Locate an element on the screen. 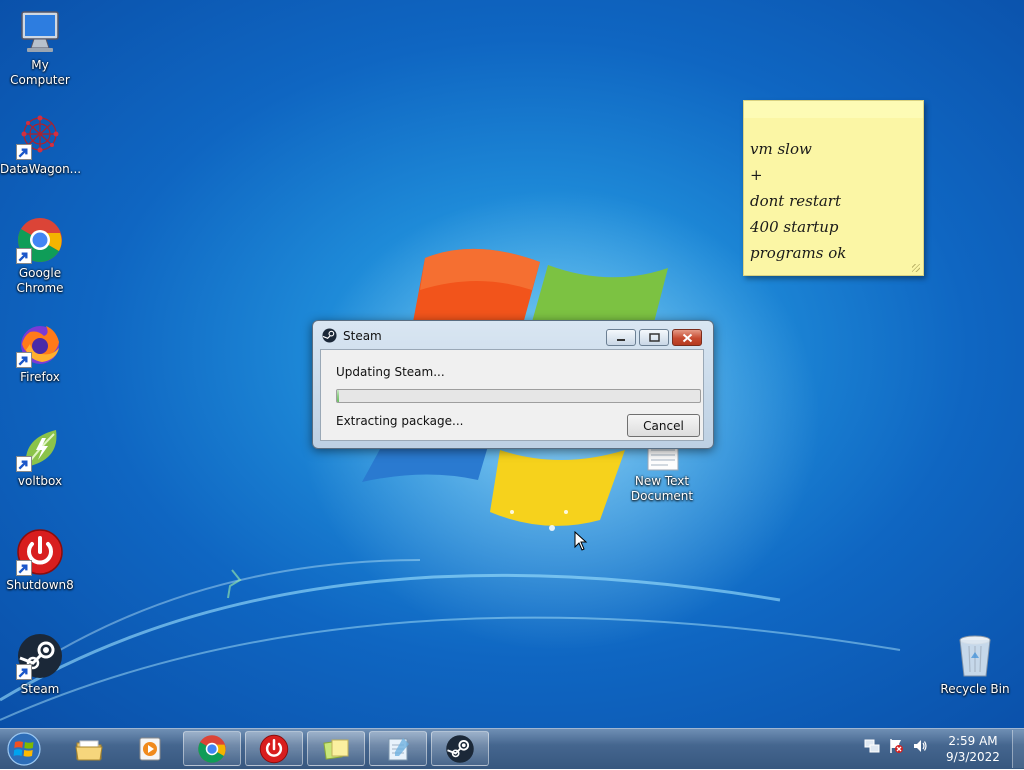 The width and height of the screenshot is (1024, 770). close-button is located at coordinates (687, 337).